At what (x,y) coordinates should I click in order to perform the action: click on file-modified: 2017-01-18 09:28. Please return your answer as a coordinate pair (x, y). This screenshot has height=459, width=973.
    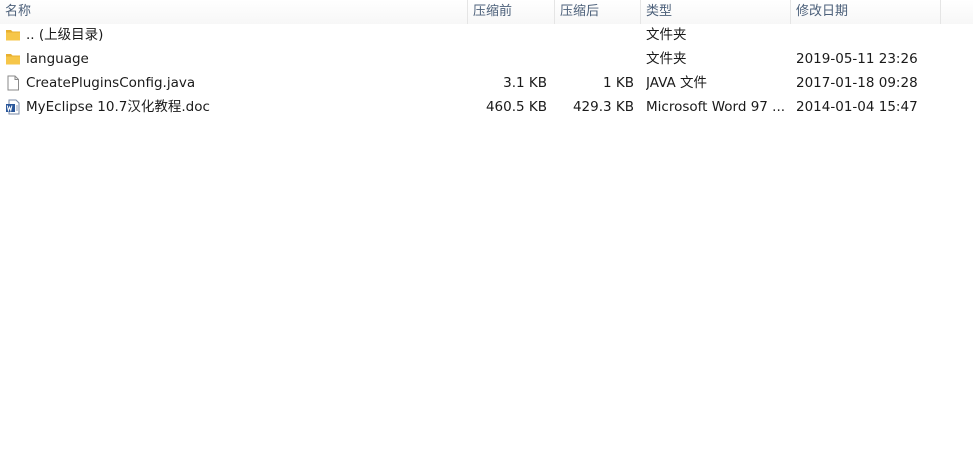
    Looking at the image, I should click on (857, 83).